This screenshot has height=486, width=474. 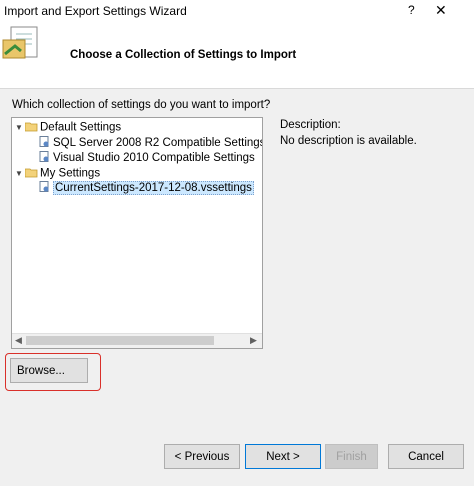 What do you see at coordinates (153, 188) in the screenshot?
I see `tree-node-label: CurrentSettings-2017-12-08.vssettings` at bounding box center [153, 188].